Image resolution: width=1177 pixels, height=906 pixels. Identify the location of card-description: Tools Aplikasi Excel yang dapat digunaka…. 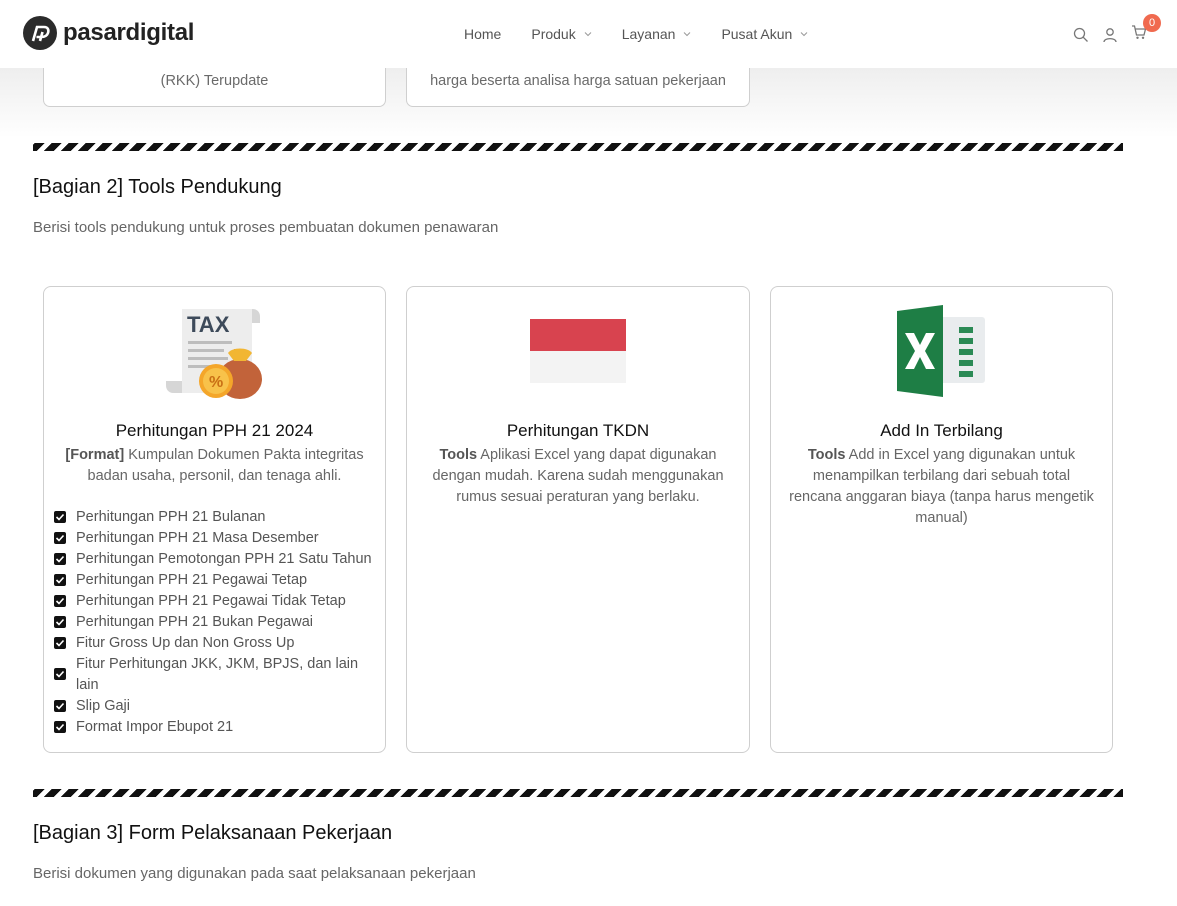
(578, 476).